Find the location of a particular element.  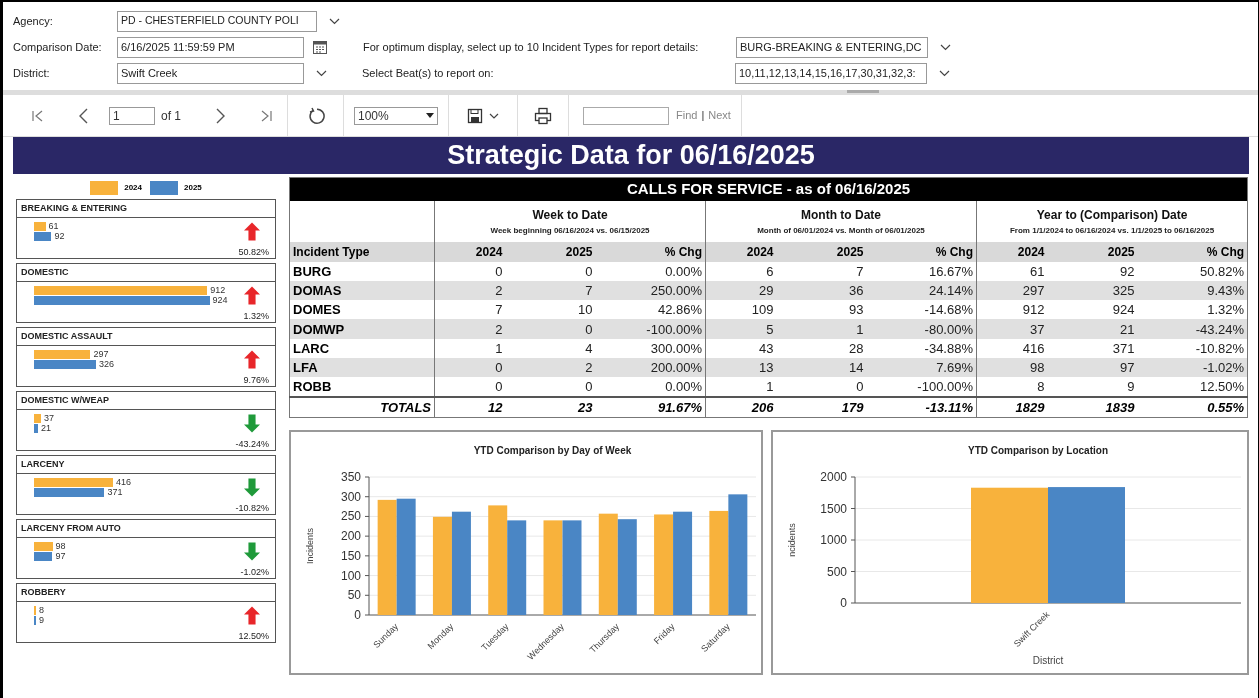

next-link: Next is located at coordinates (719, 115).